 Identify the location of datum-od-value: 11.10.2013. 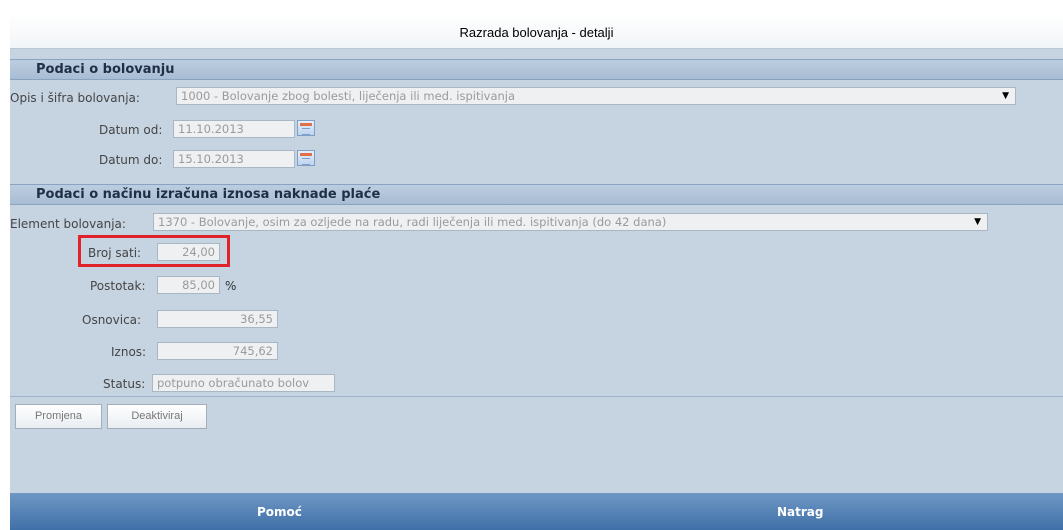
(211, 129).